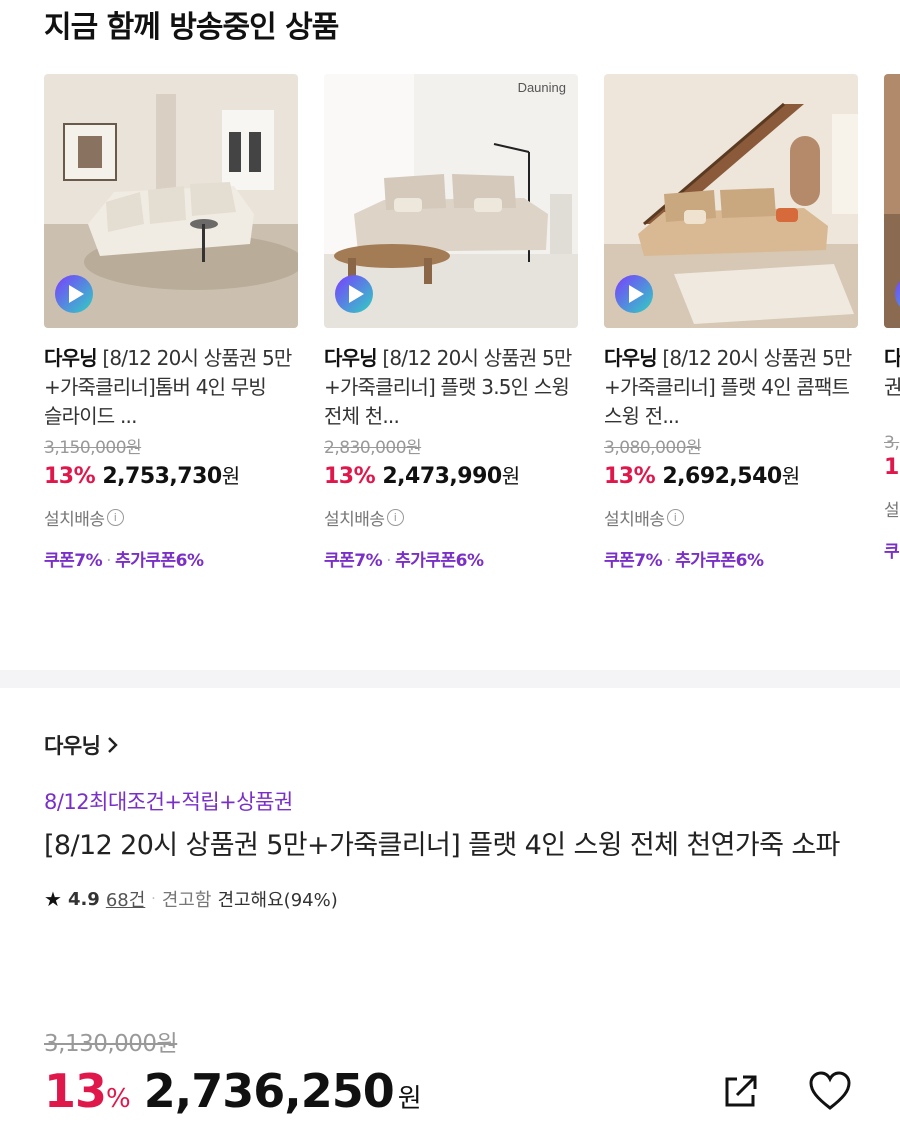 Image resolution: width=900 pixels, height=1141 pixels. I want to click on chevron-right-icon, so click(113, 745).